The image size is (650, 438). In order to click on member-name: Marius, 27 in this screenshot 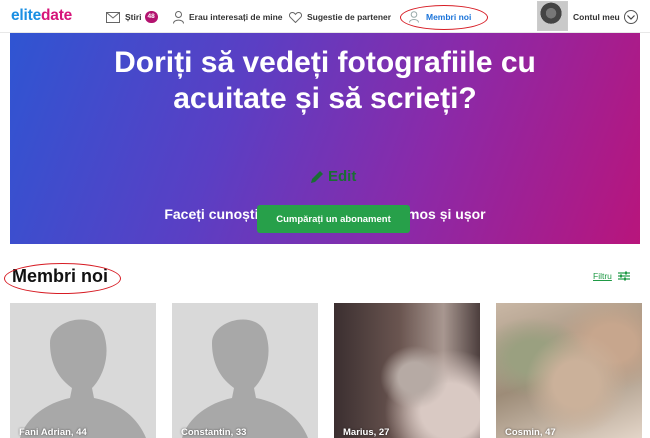, I will do `click(366, 432)`.